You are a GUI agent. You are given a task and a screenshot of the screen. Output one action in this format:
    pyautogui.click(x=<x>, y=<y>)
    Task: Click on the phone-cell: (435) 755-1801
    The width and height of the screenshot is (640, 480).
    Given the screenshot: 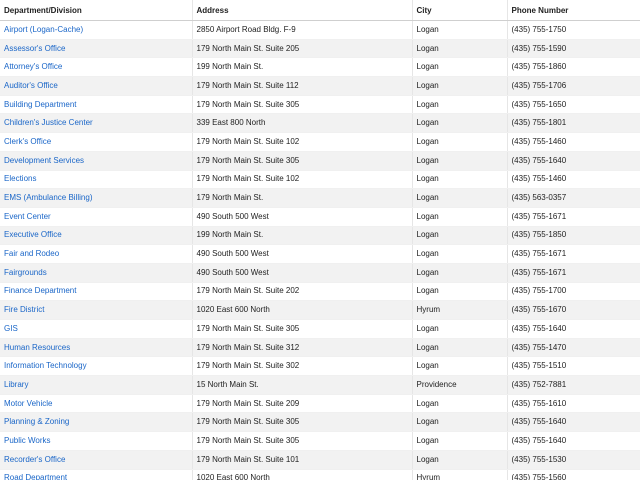 What is the action you would take?
    pyautogui.click(x=573, y=123)
    